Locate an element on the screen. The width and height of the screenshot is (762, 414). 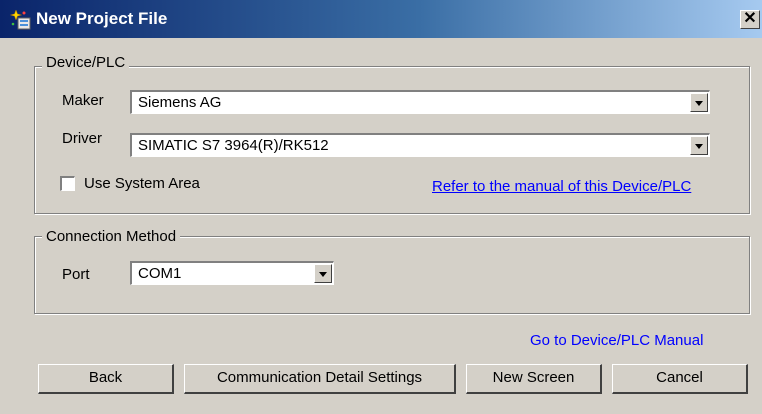
maker-dropdown: Siemens AG is located at coordinates (420, 102).